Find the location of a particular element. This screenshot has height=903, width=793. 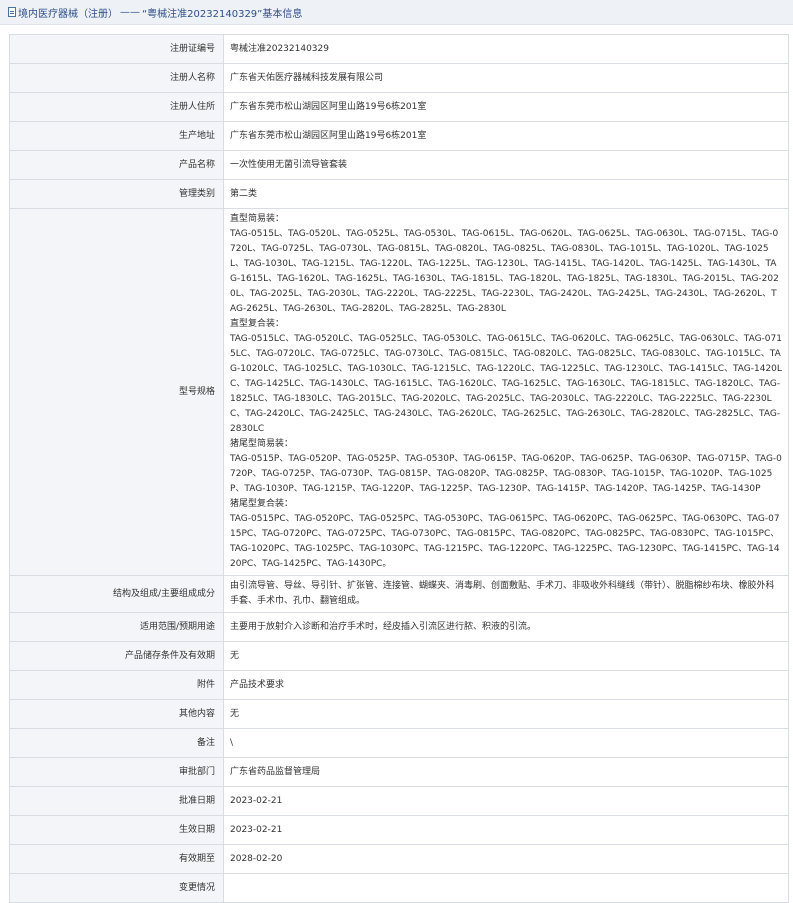

address-value: 广东省东莞市松山湖园区阿里山路19号6栋201室 is located at coordinates (506, 107).